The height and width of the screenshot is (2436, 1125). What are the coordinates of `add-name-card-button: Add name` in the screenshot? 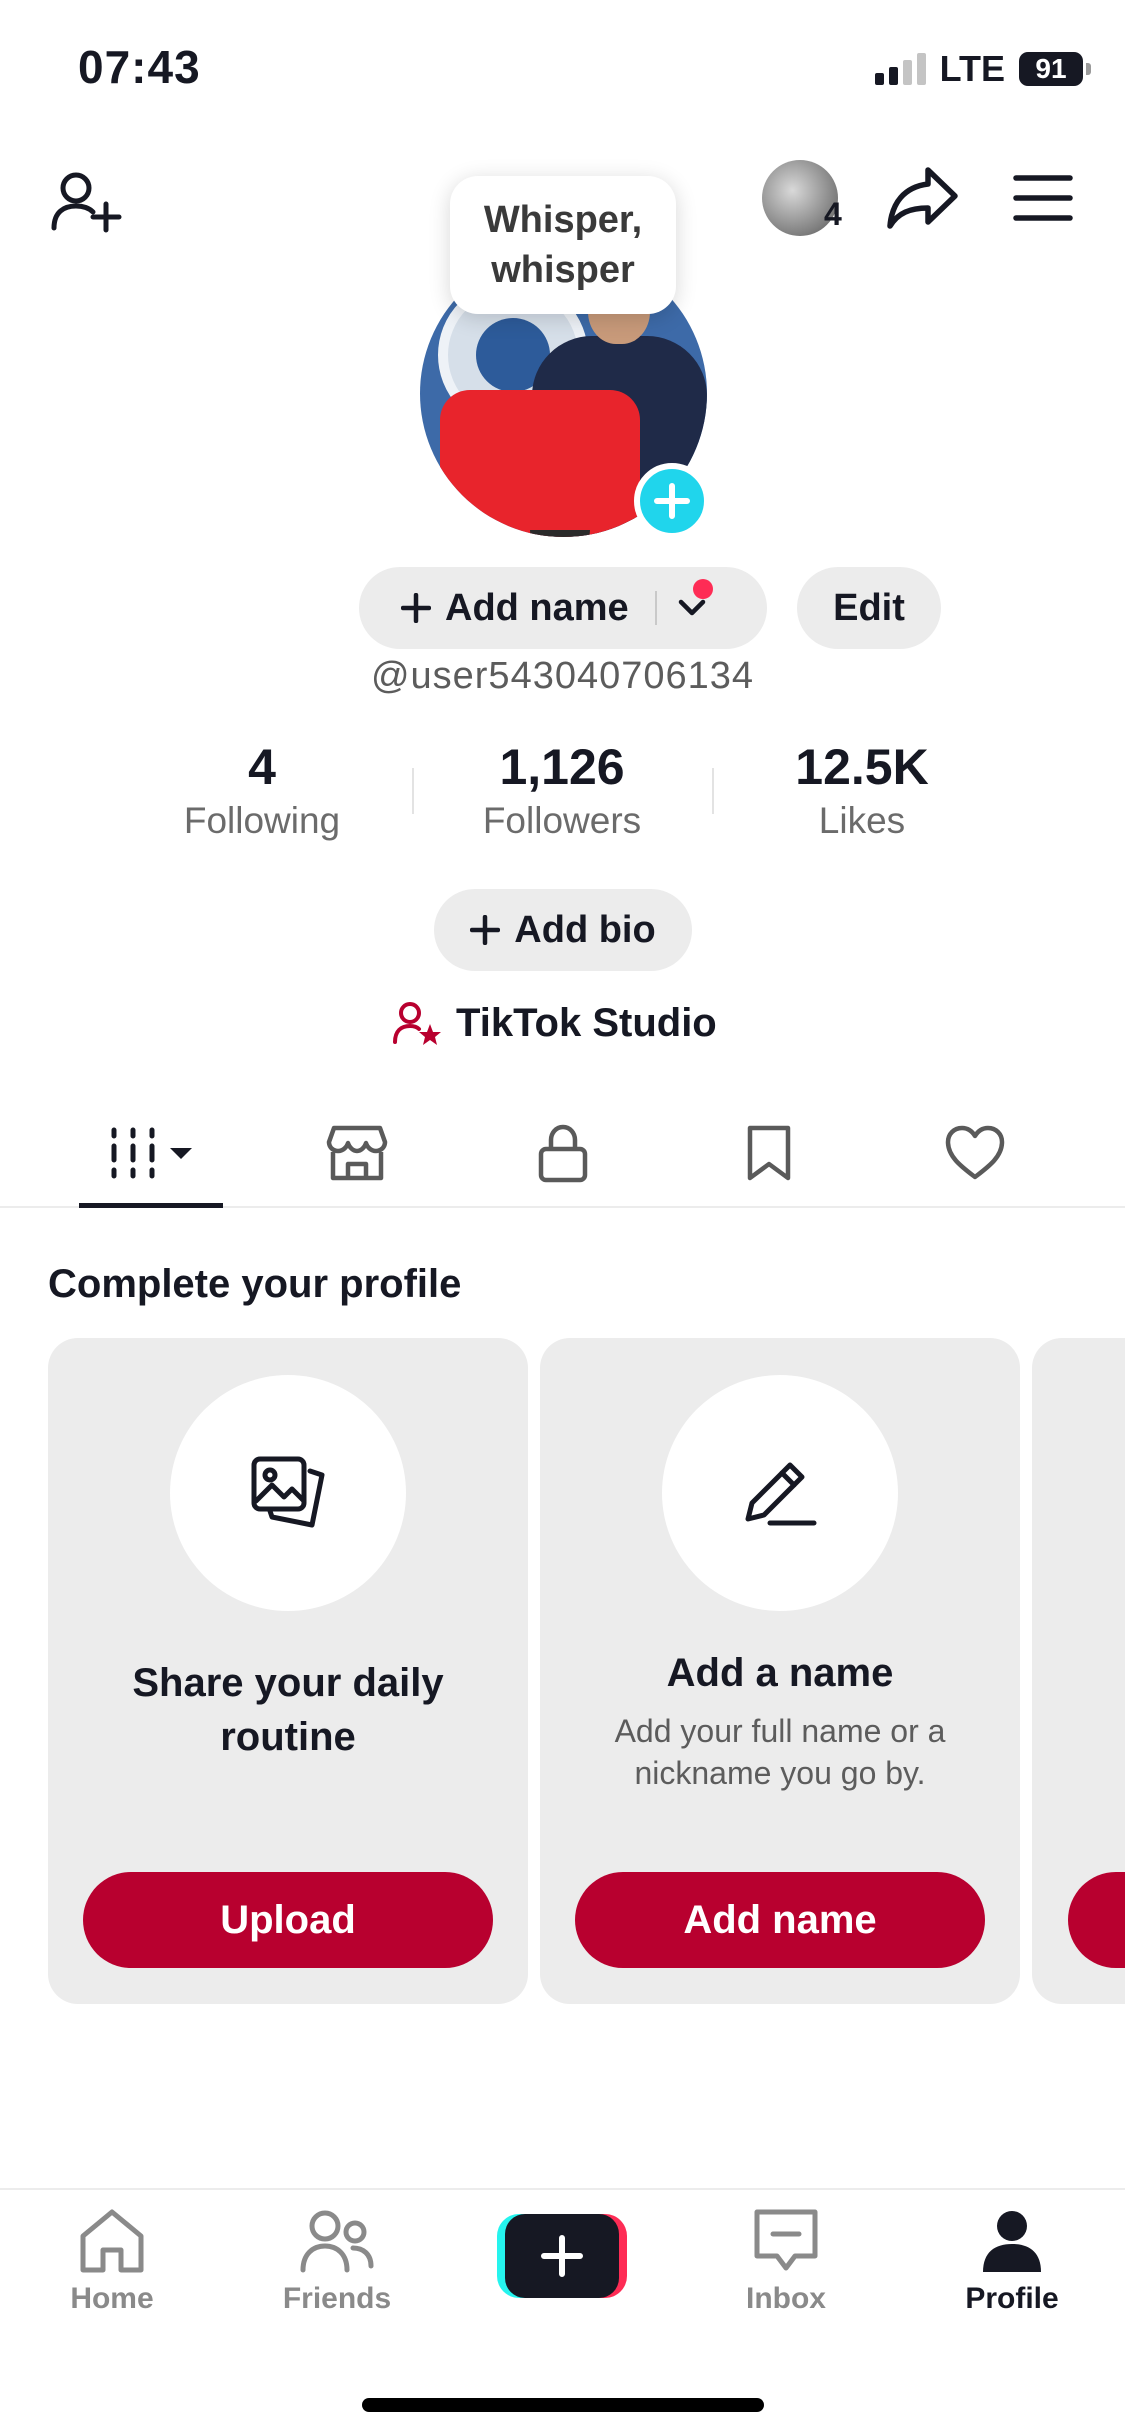 It's located at (780, 1920).